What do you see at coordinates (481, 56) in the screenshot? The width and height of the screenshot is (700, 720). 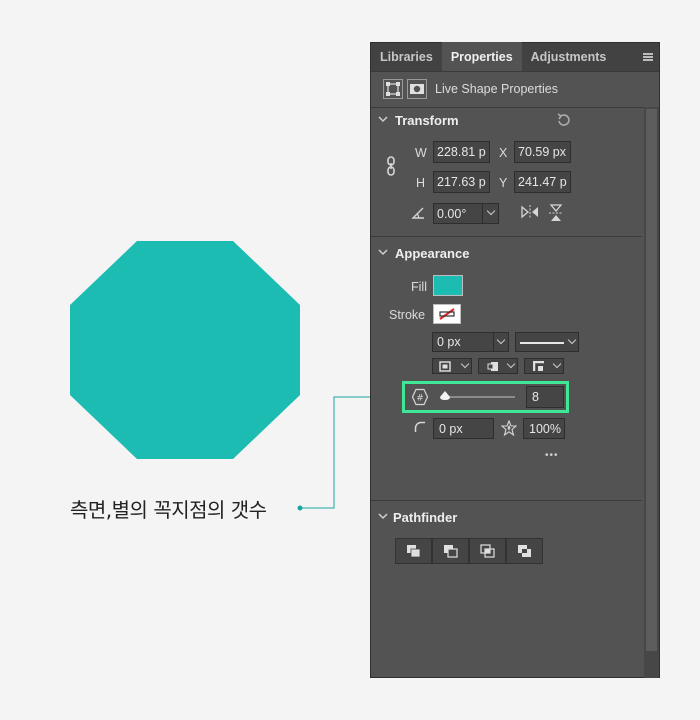 I see `tab-properties: Properties` at bounding box center [481, 56].